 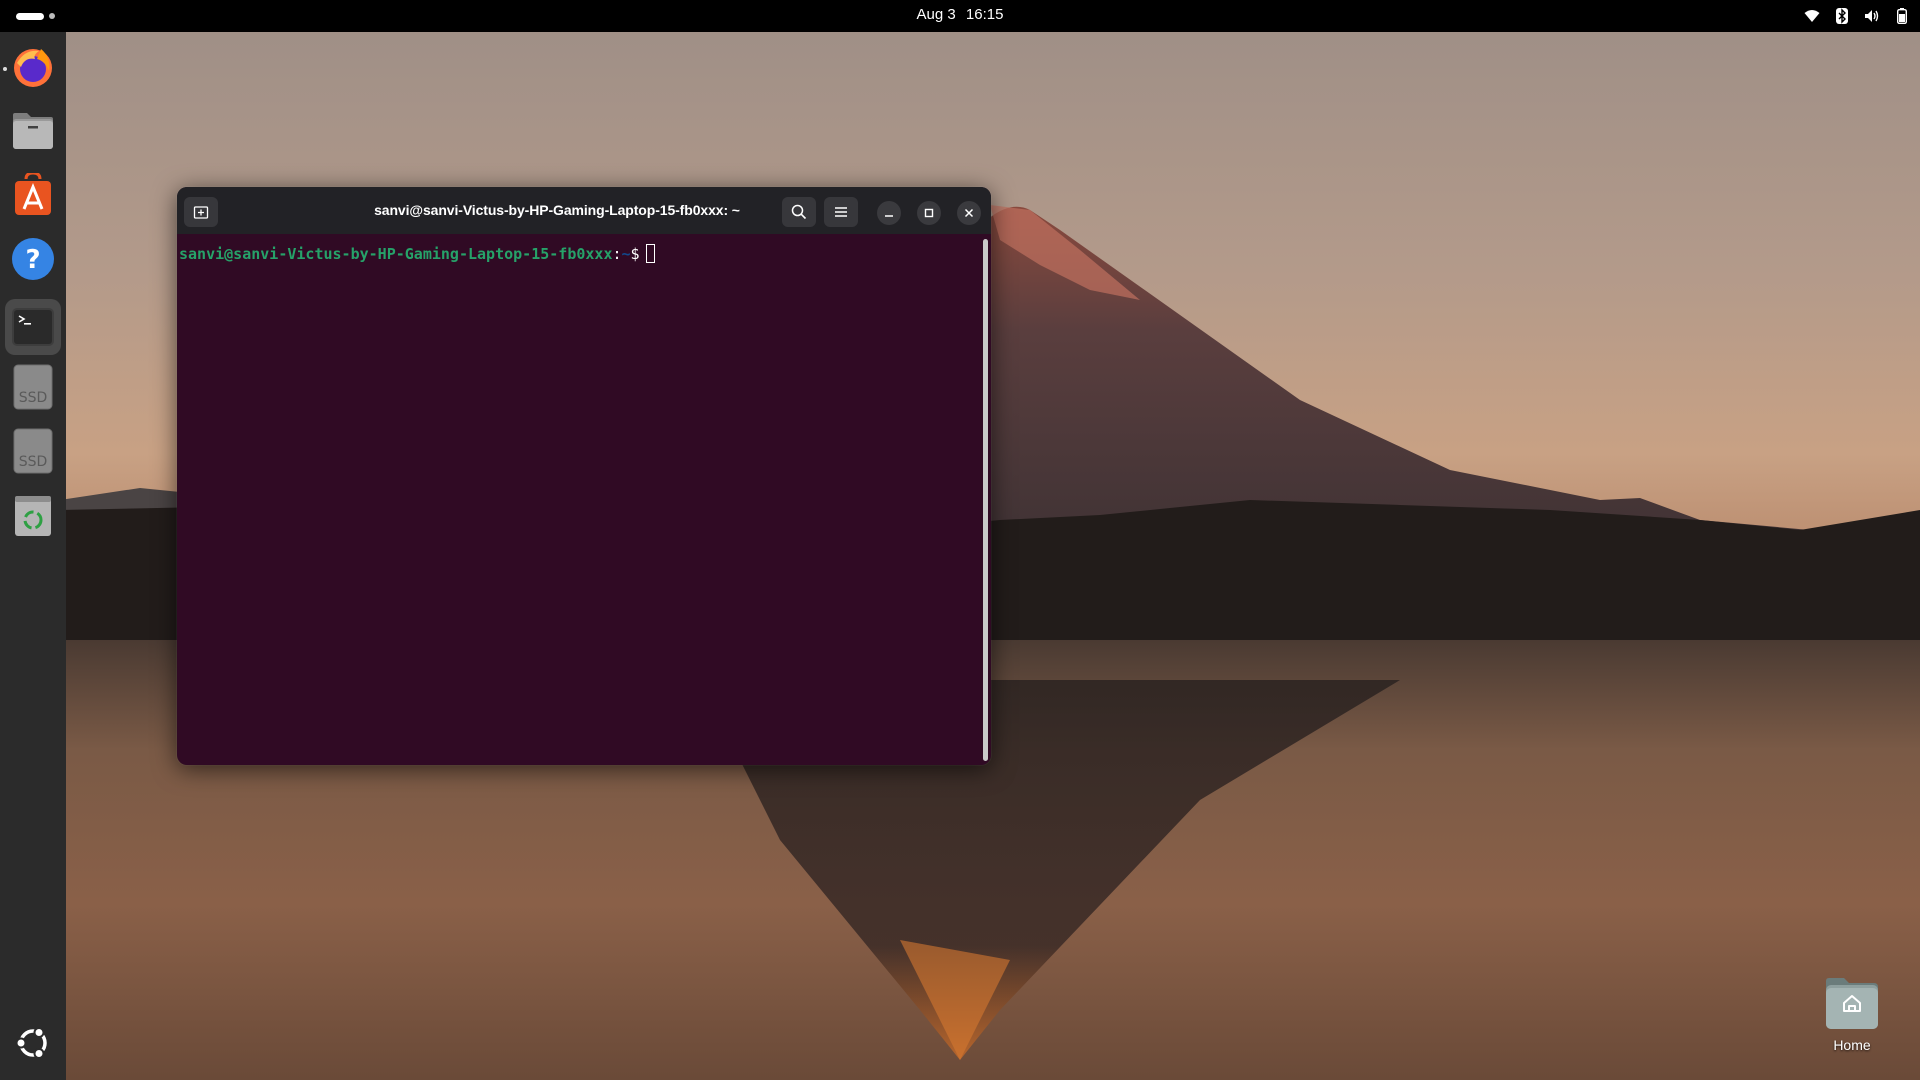 I want to click on search-button, so click(x=799, y=212).